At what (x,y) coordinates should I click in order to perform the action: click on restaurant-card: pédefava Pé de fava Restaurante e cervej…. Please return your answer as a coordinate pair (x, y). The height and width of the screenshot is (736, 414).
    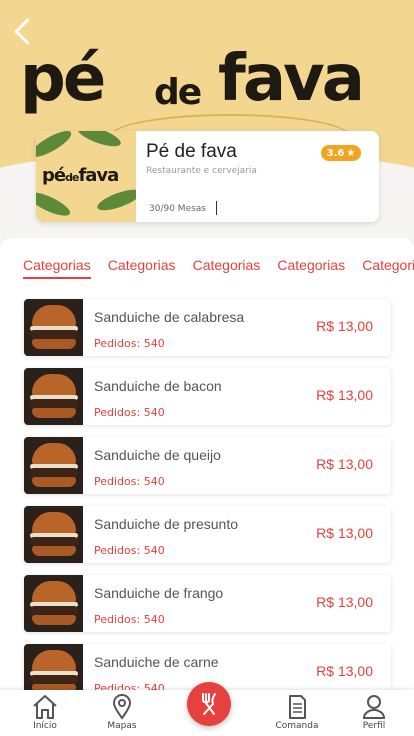
    Looking at the image, I should click on (207, 176).